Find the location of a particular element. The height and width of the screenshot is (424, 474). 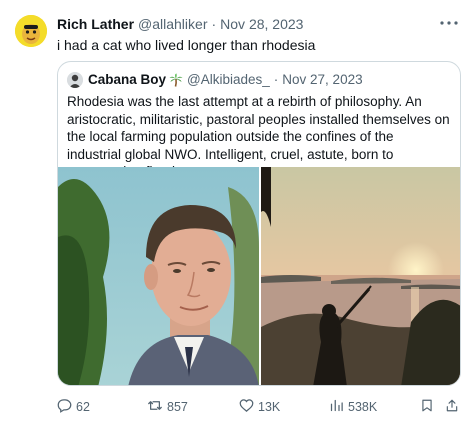

quote-header: Cabana Boy @Alkibiades_ · Nov 27, 2023 is located at coordinates (259, 80).